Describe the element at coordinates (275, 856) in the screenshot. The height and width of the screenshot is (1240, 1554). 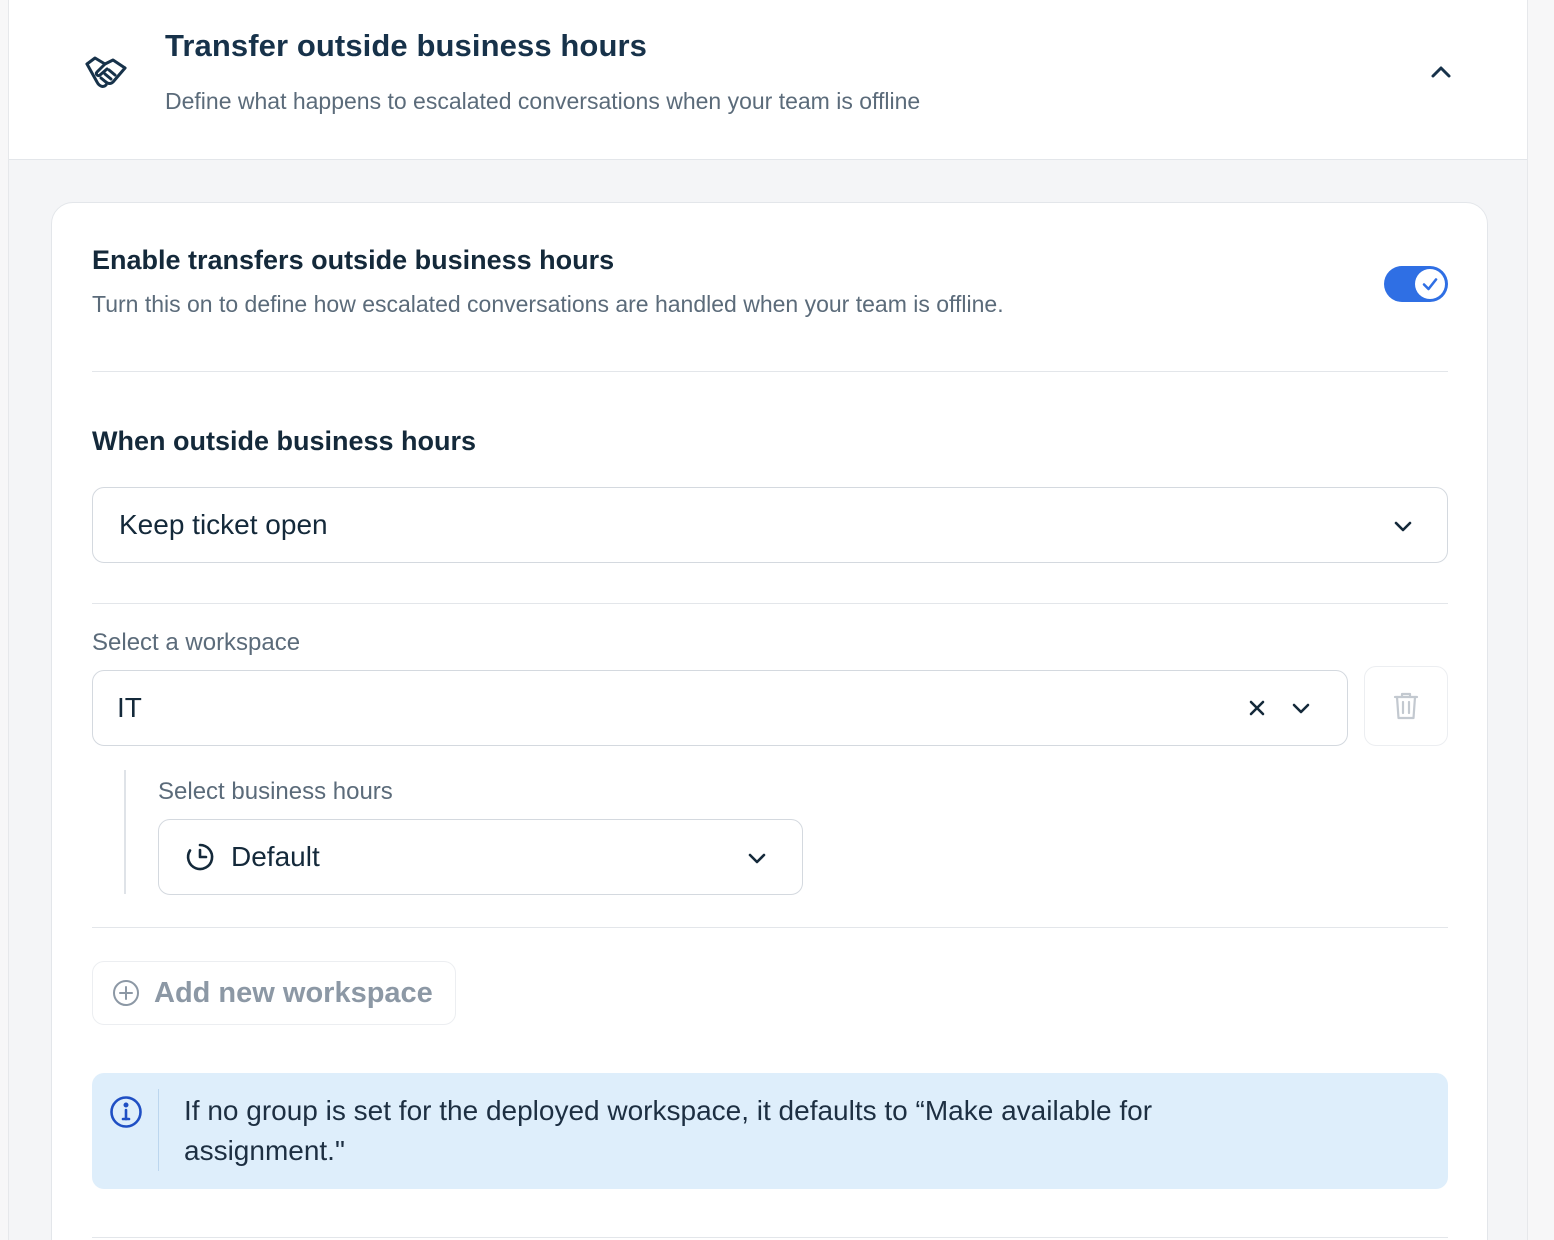
I see `business-hours-value: Default` at that location.